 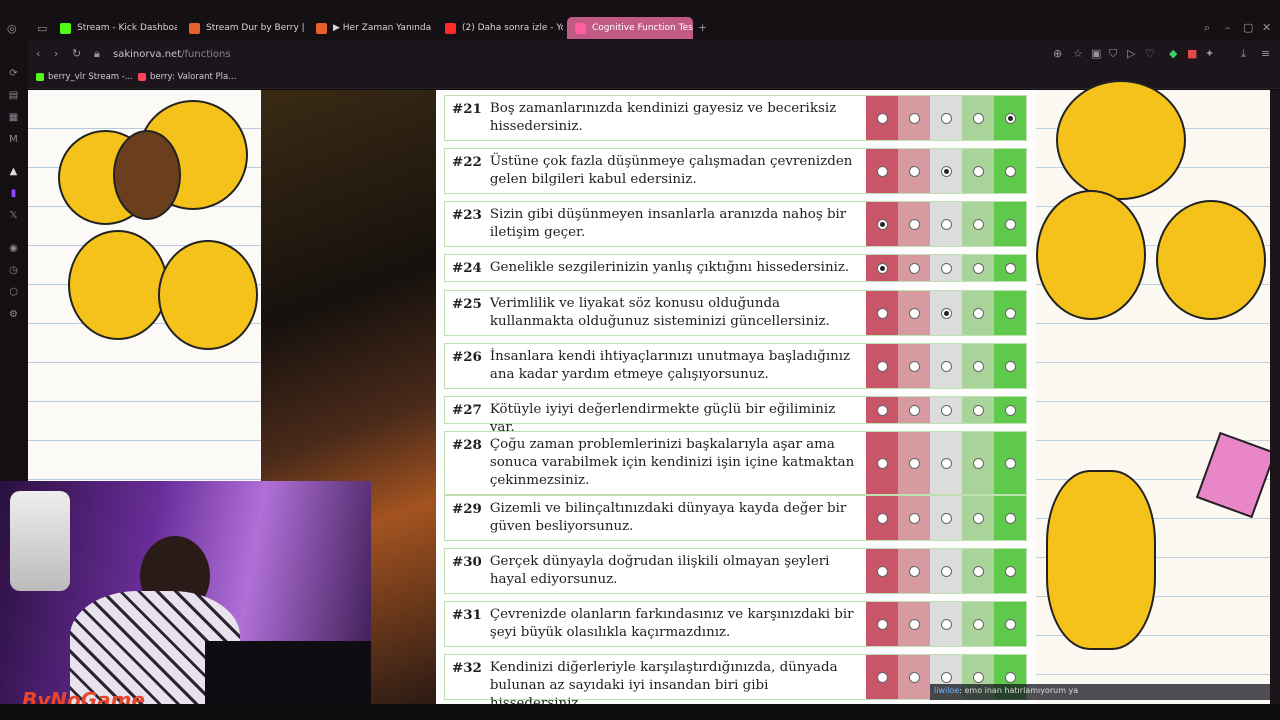 I want to click on back-icon: ‹, so click(x=38, y=53).